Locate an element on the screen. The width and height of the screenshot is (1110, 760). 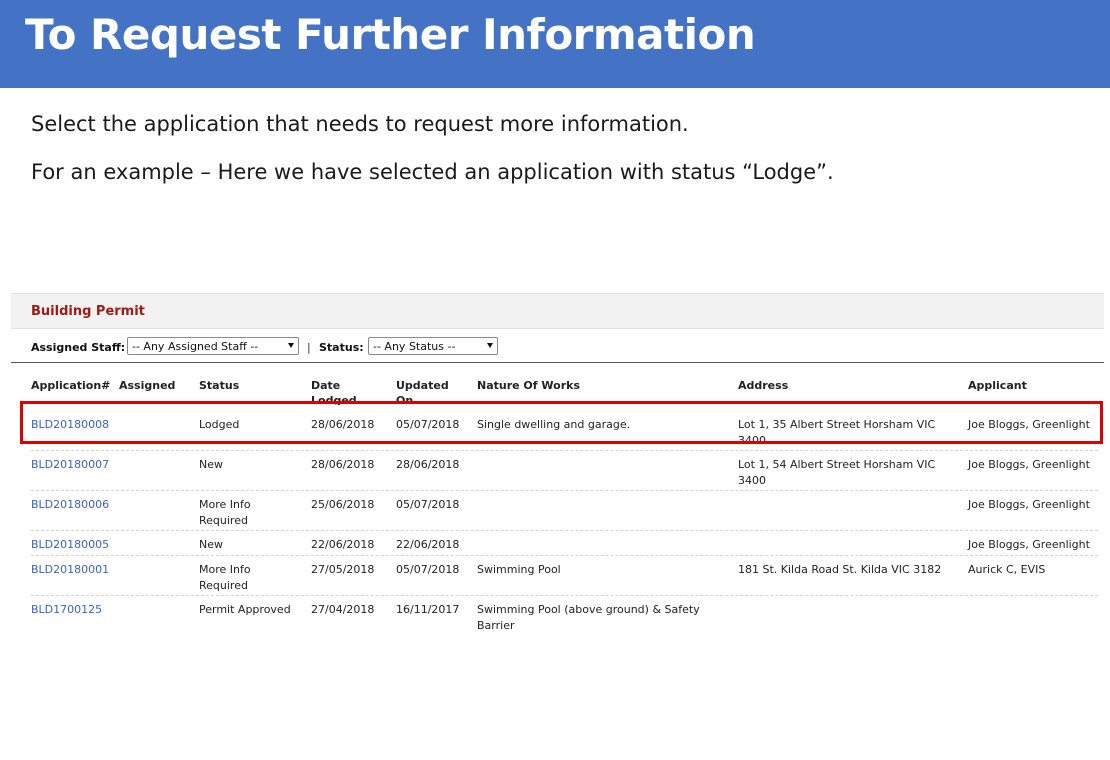
column-header-address: Address is located at coordinates (763, 385).